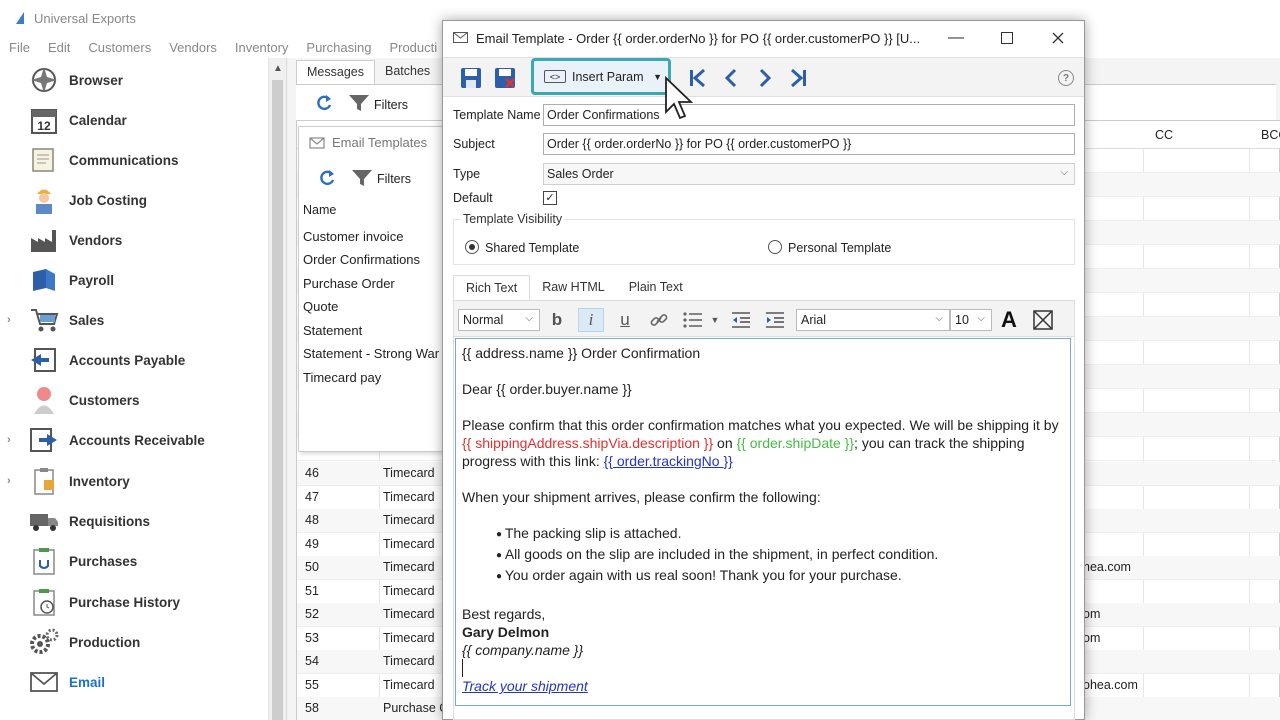  What do you see at coordinates (656, 288) in the screenshot?
I see `tab-plain-text: Plain Text` at bounding box center [656, 288].